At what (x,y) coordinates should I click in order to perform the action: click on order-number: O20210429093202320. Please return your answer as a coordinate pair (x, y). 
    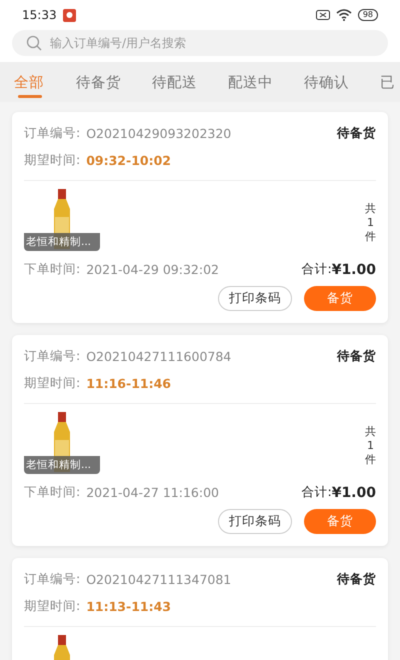
    Looking at the image, I should click on (159, 133).